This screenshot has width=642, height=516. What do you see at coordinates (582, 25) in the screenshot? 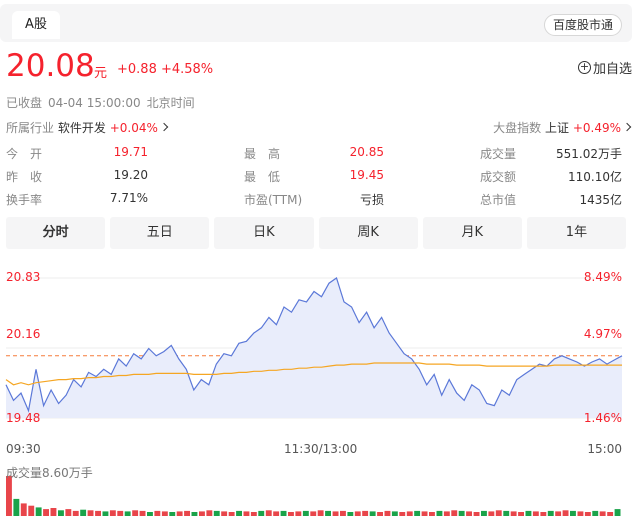
I see `brand-badge: 百度股市通` at bounding box center [582, 25].